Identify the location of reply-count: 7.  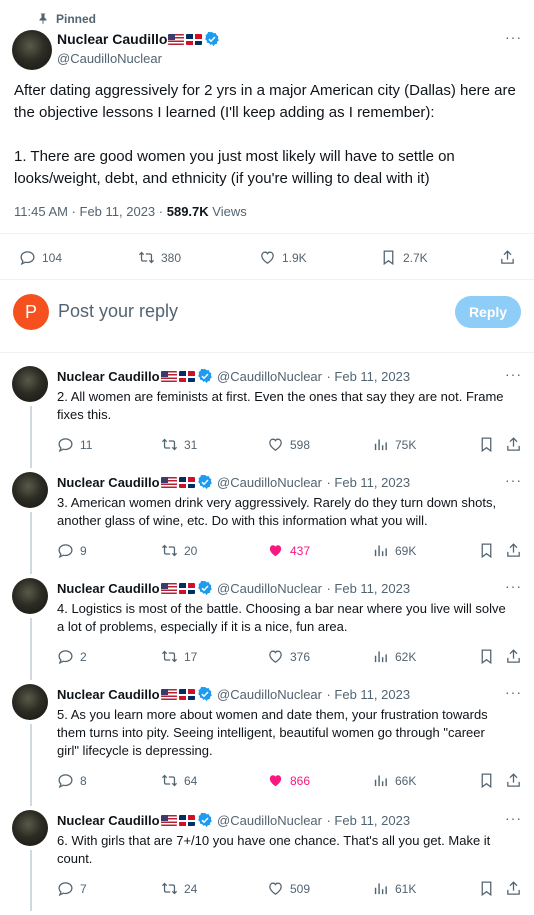
(83, 888).